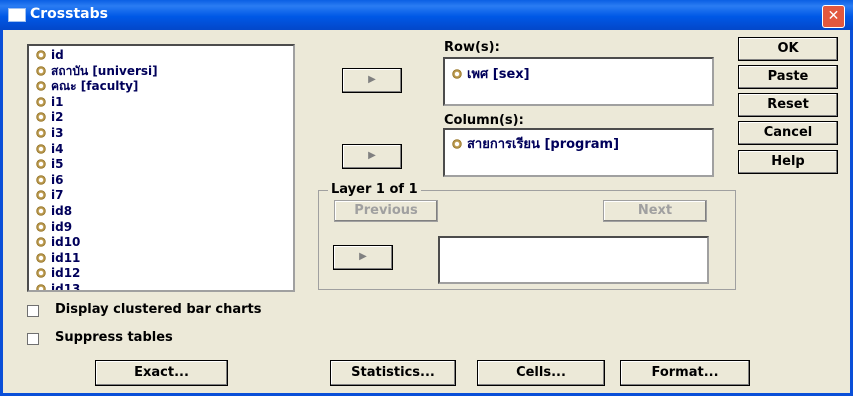 Image resolution: width=853 pixels, height=396 pixels. What do you see at coordinates (96, 243) in the screenshot?
I see `list-item: id10` at bounding box center [96, 243].